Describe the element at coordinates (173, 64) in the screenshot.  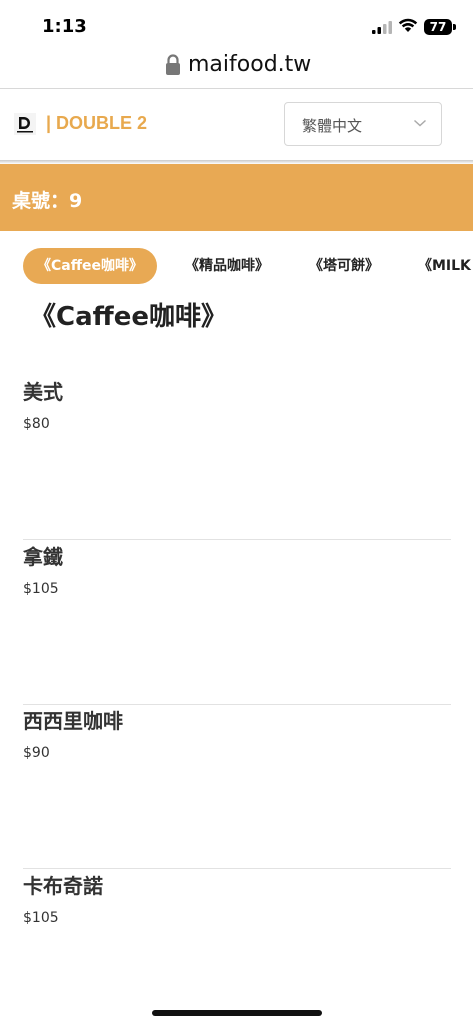
I see `lock-icon` at that location.